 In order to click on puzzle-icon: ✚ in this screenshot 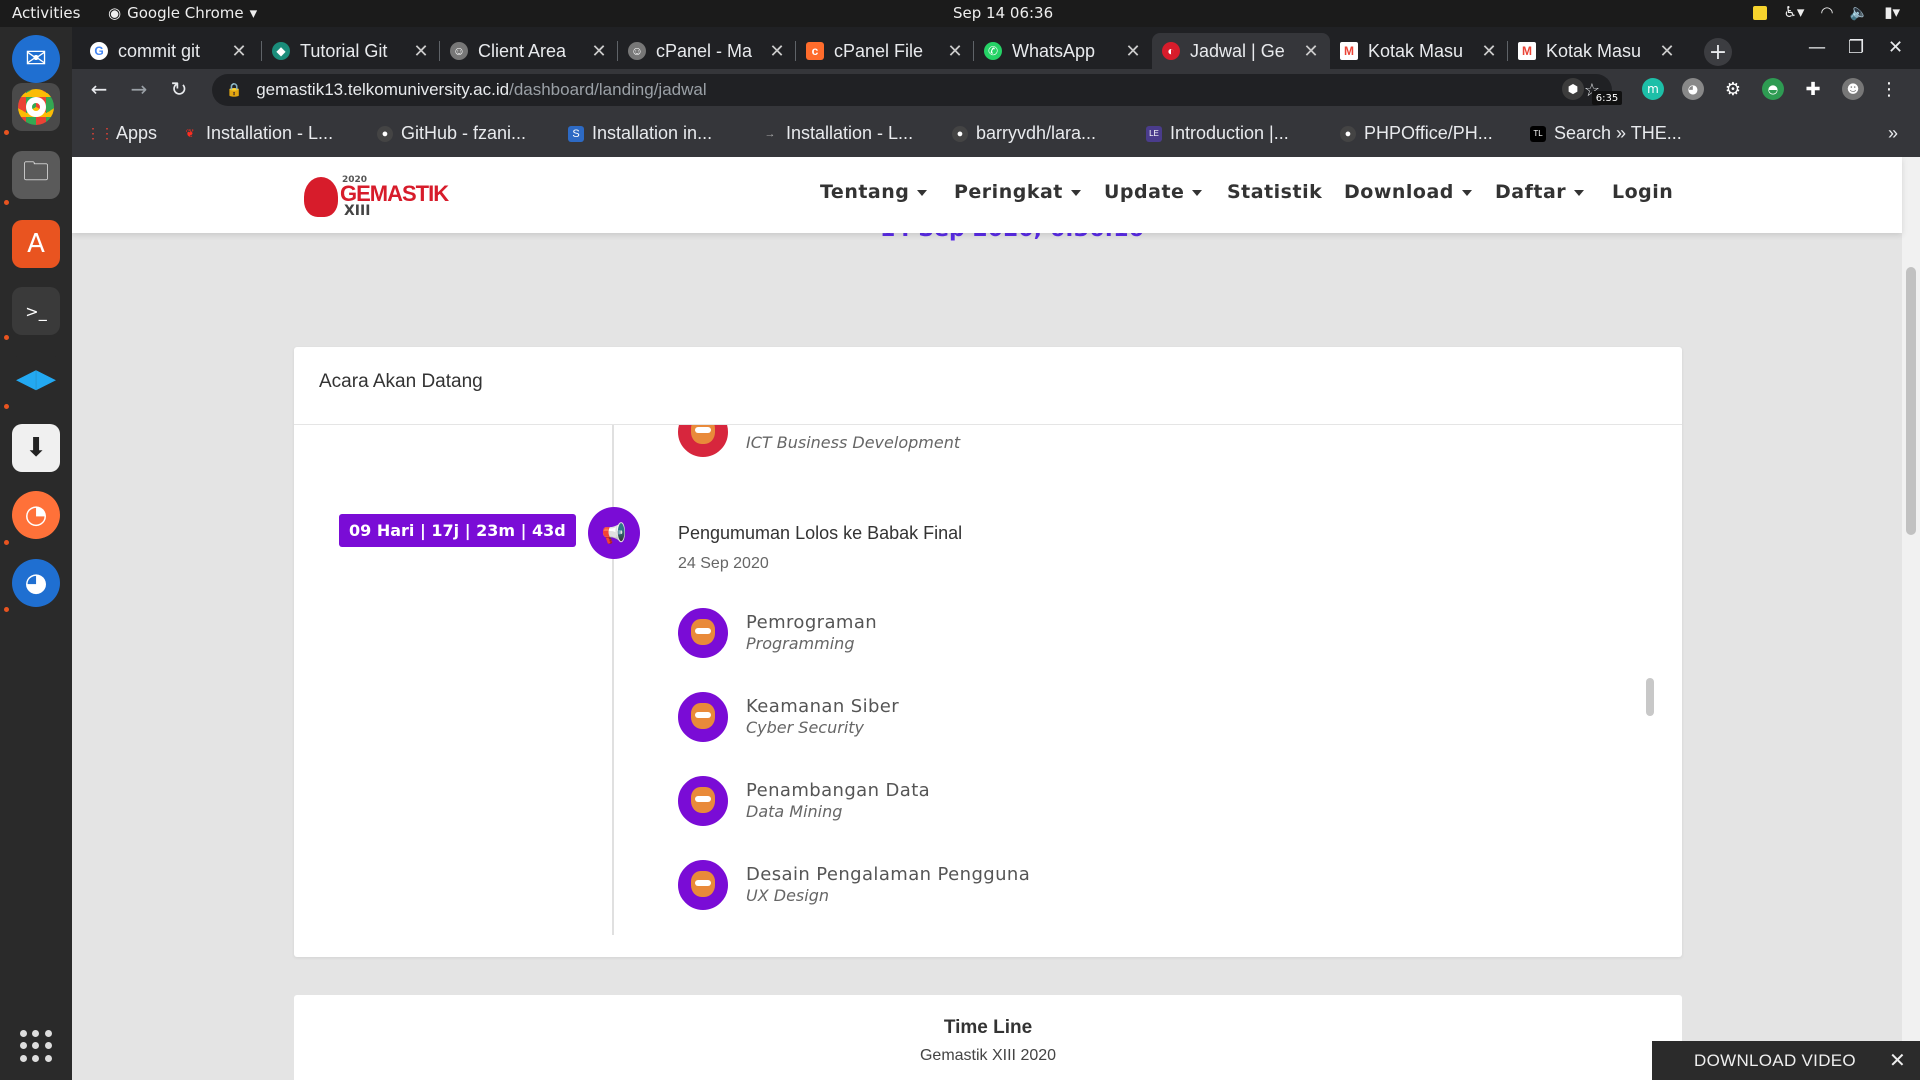, I will do `click(1813, 89)`.